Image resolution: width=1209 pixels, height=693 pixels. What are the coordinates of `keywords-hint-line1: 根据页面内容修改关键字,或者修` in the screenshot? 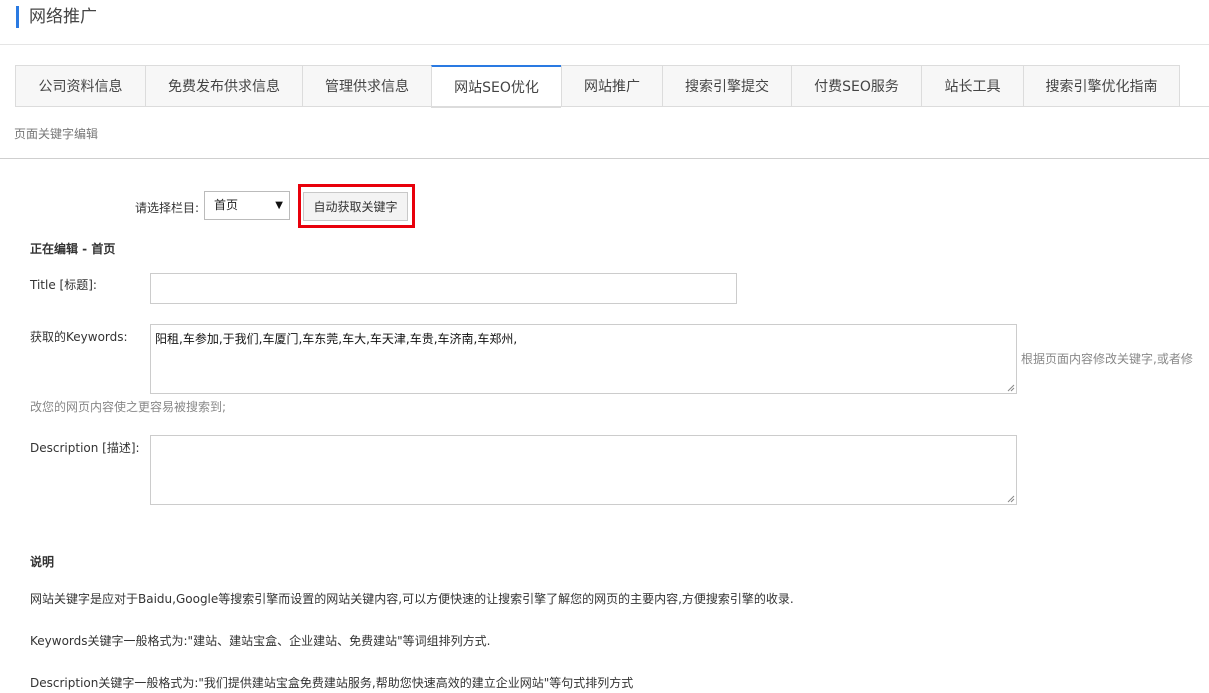 It's located at (1107, 359).